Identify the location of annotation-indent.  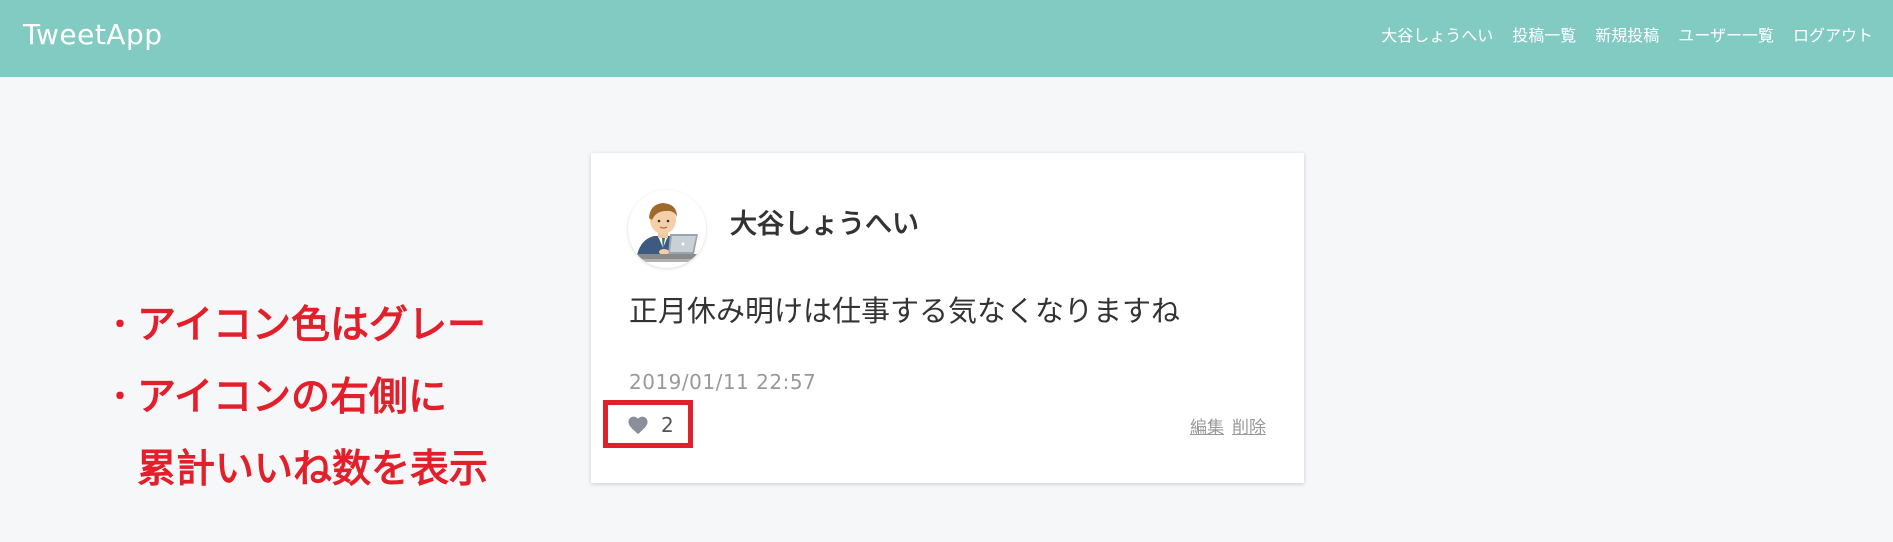
(120, 470).